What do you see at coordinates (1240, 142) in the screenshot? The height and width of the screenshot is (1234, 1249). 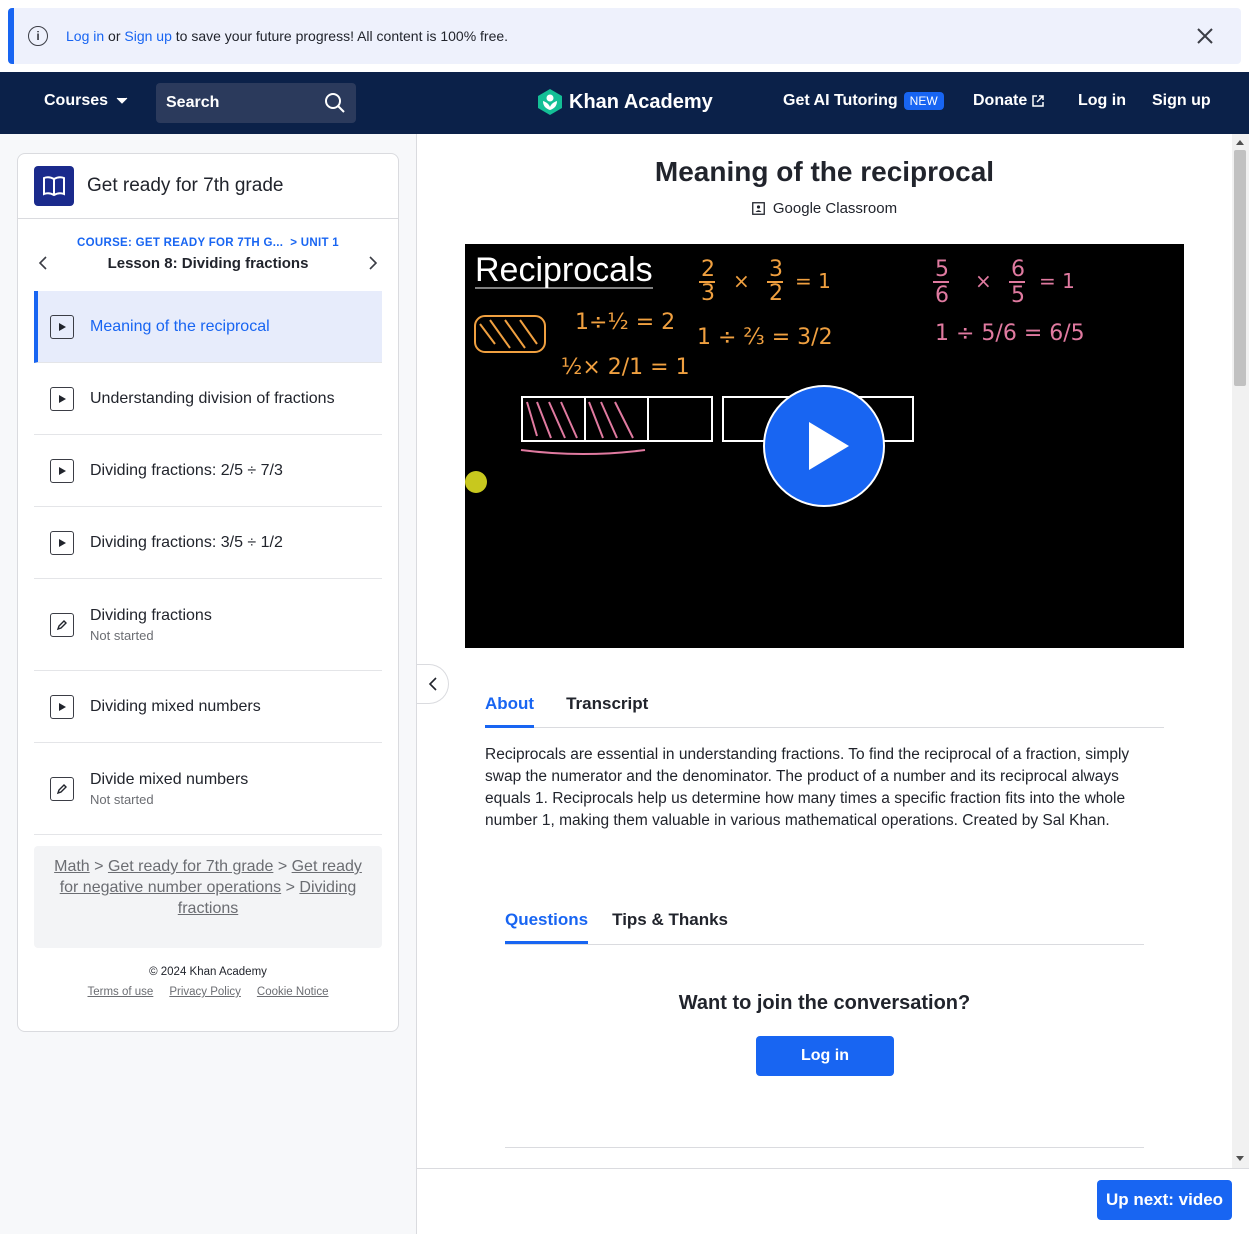 I see `scroll-up-arrow-icon` at bounding box center [1240, 142].